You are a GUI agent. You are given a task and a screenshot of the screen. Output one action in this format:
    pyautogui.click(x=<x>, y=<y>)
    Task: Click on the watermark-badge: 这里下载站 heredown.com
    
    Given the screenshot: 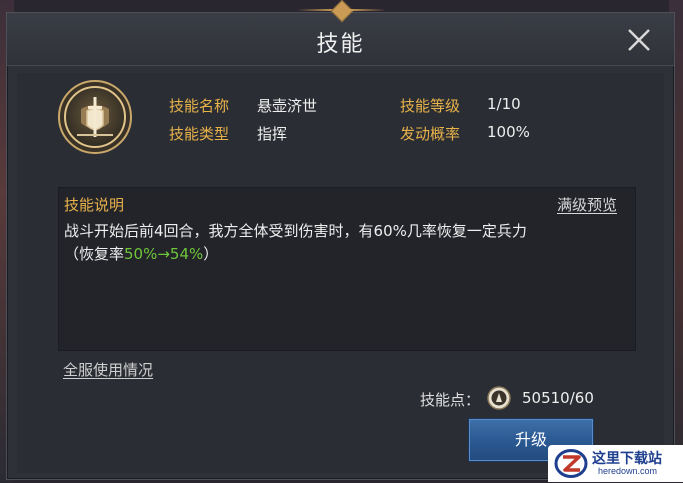 What is the action you would take?
    pyautogui.click(x=615, y=463)
    